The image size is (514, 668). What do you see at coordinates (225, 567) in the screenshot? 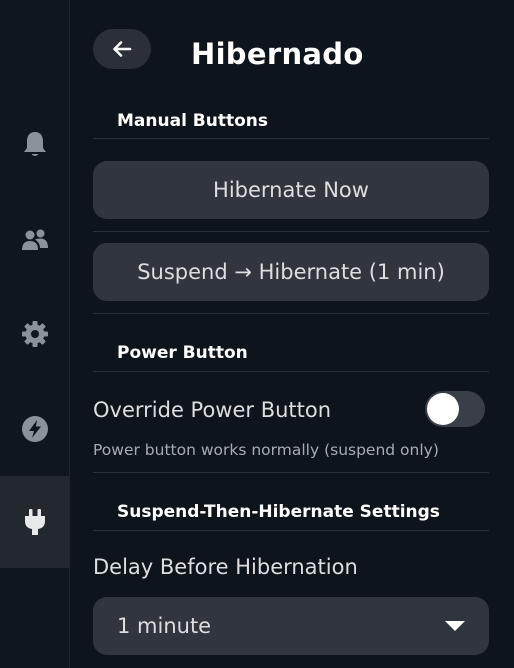
I see `delay-label: Delay Before Hibernation` at bounding box center [225, 567].